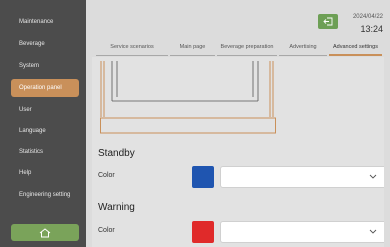 The image size is (390, 247). I want to click on sidebar-item-statistics: Statistics, so click(45, 152).